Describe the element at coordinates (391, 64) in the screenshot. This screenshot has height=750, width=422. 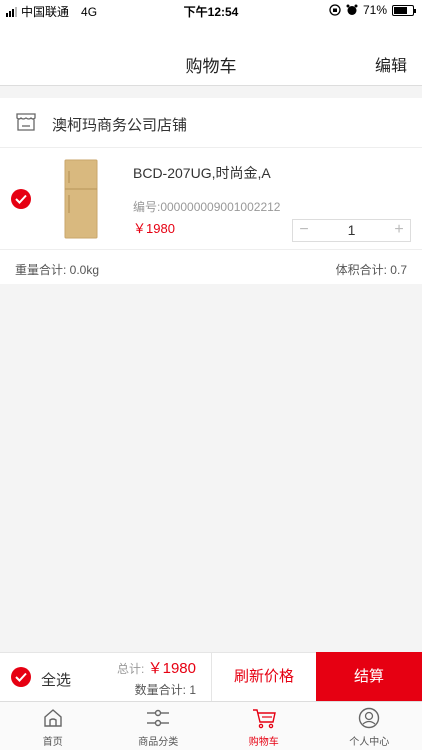
I see `edit-button: 编辑` at that location.